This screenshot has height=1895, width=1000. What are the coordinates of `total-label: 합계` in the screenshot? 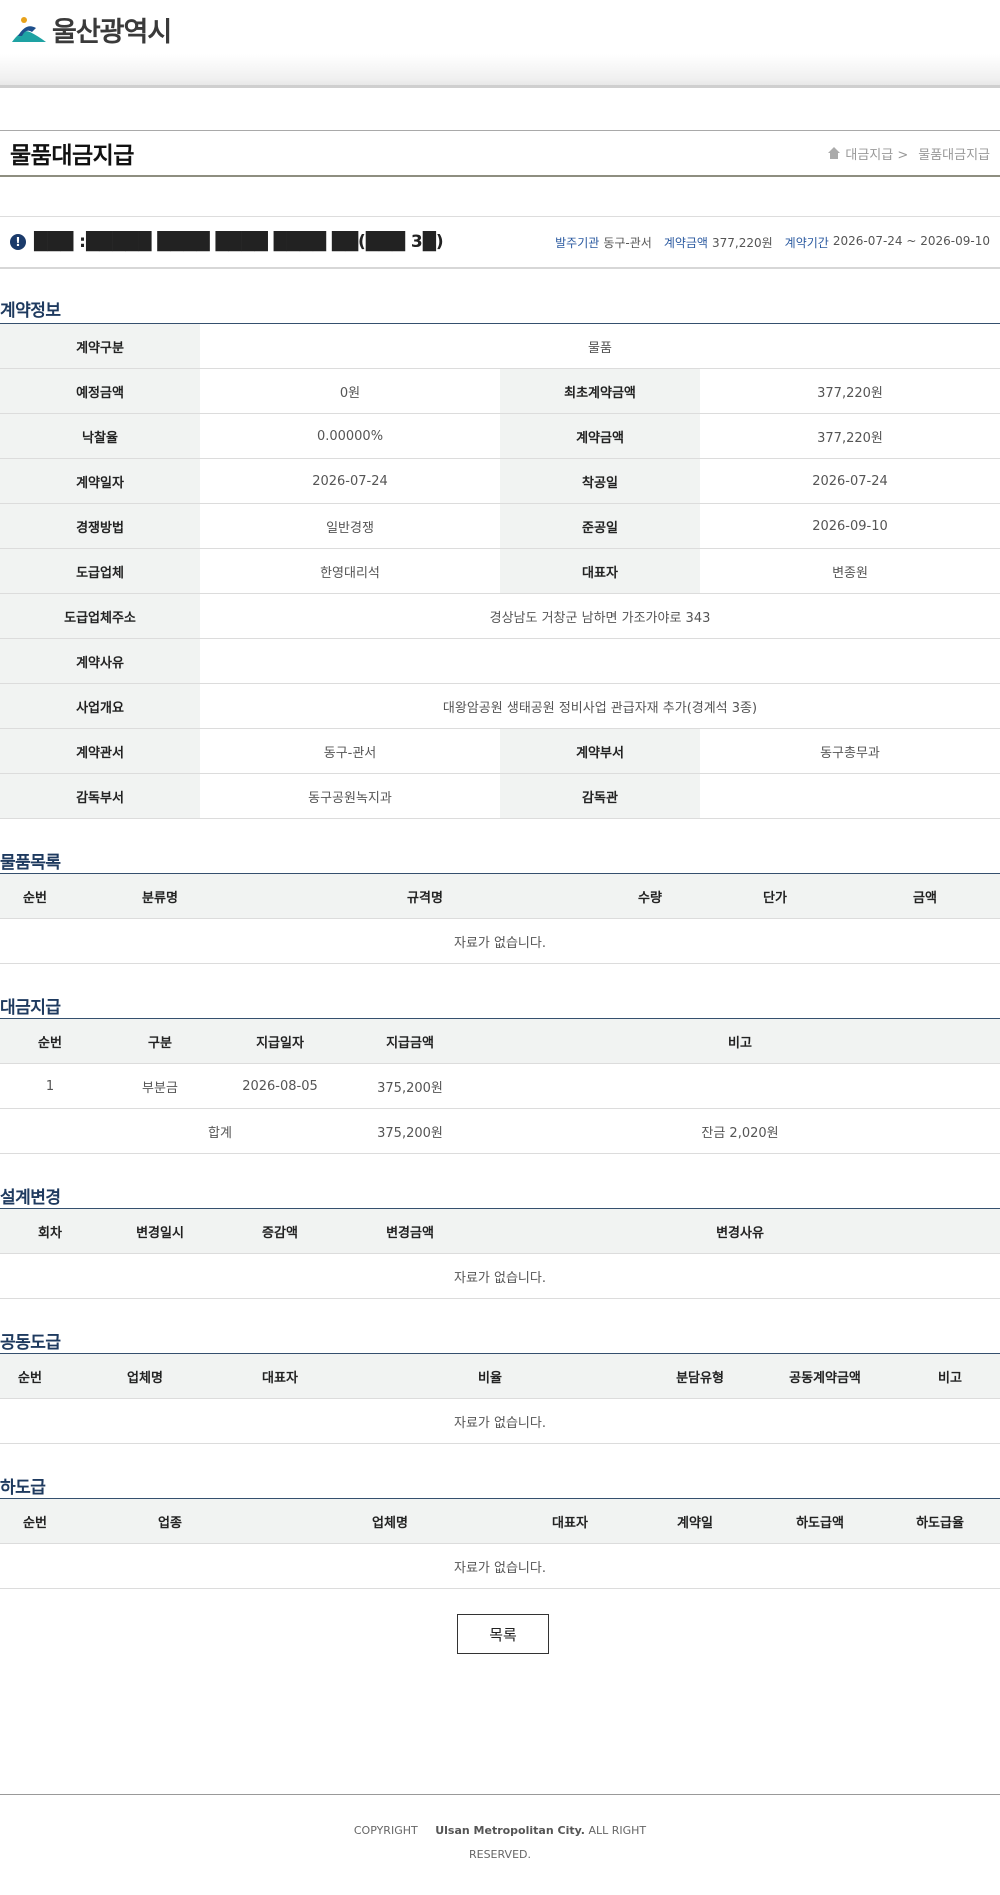 It's located at (170, 1131).